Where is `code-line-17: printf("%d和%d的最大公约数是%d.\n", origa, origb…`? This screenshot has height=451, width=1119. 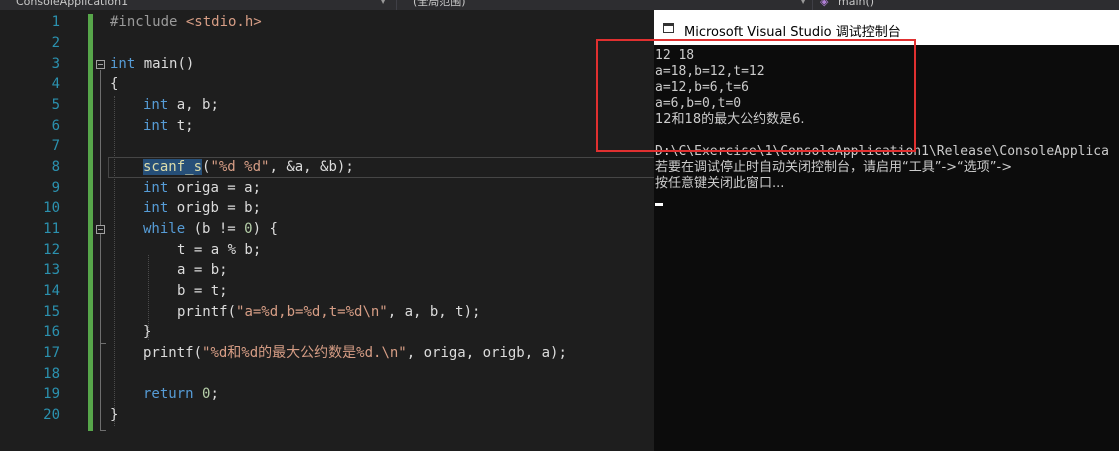
code-line-17: printf("%d和%d的最大公约数是%d.\n", origa, origb… is located at coordinates (355, 353).